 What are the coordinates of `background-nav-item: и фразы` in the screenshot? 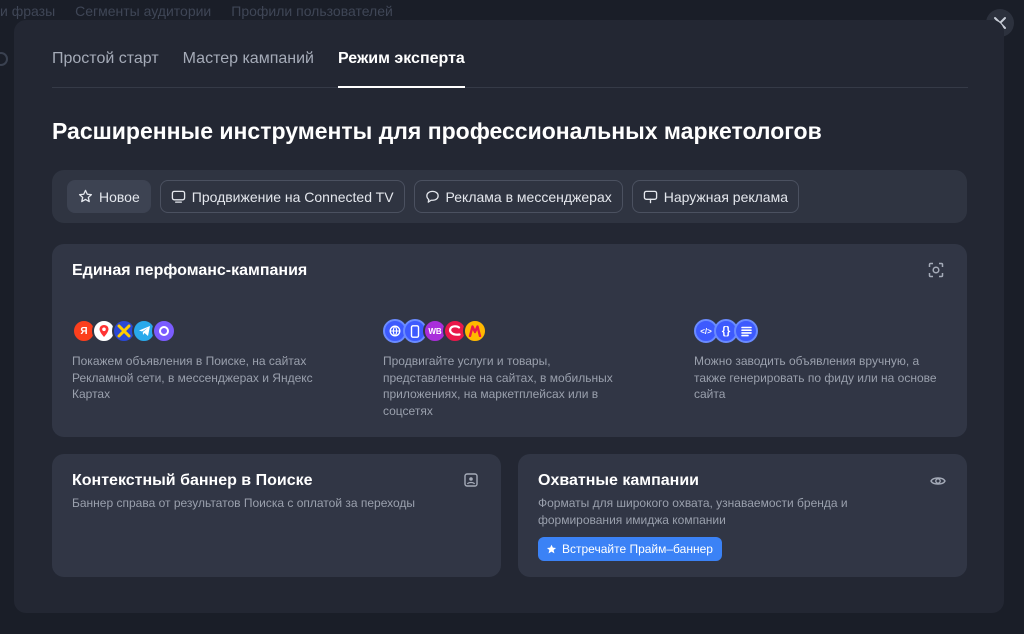 It's located at (28, 11).